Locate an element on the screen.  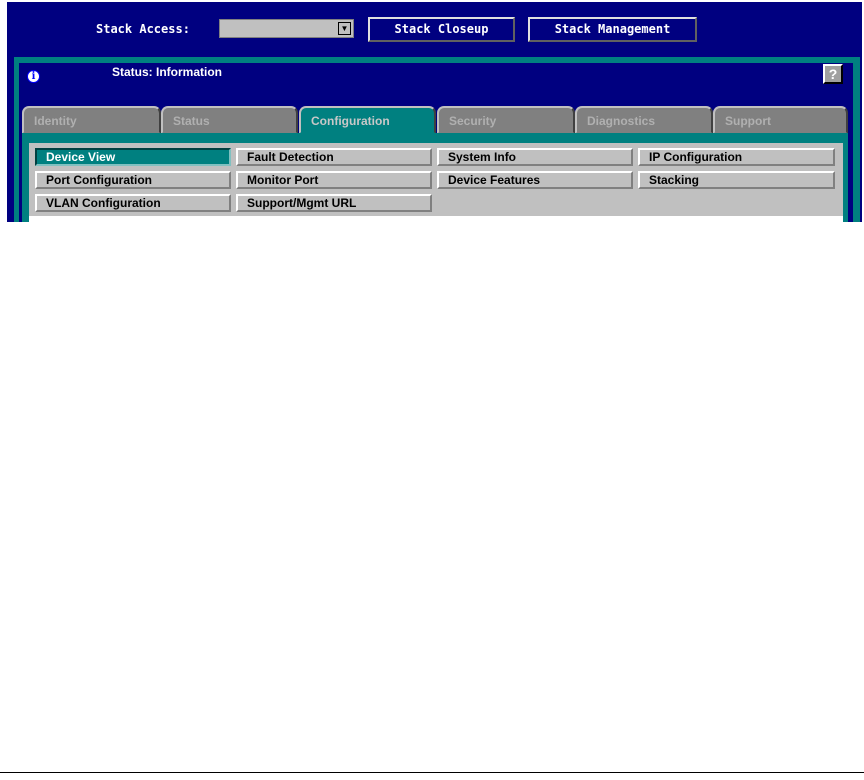
stack-access-dropdown: ▼ is located at coordinates (286, 28).